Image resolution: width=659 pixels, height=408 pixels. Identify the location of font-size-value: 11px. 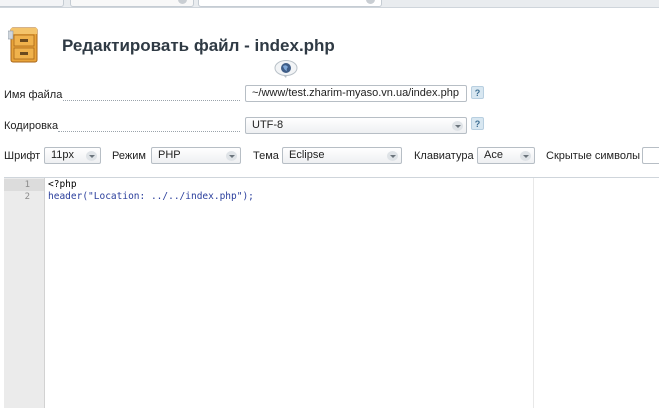
(63, 155).